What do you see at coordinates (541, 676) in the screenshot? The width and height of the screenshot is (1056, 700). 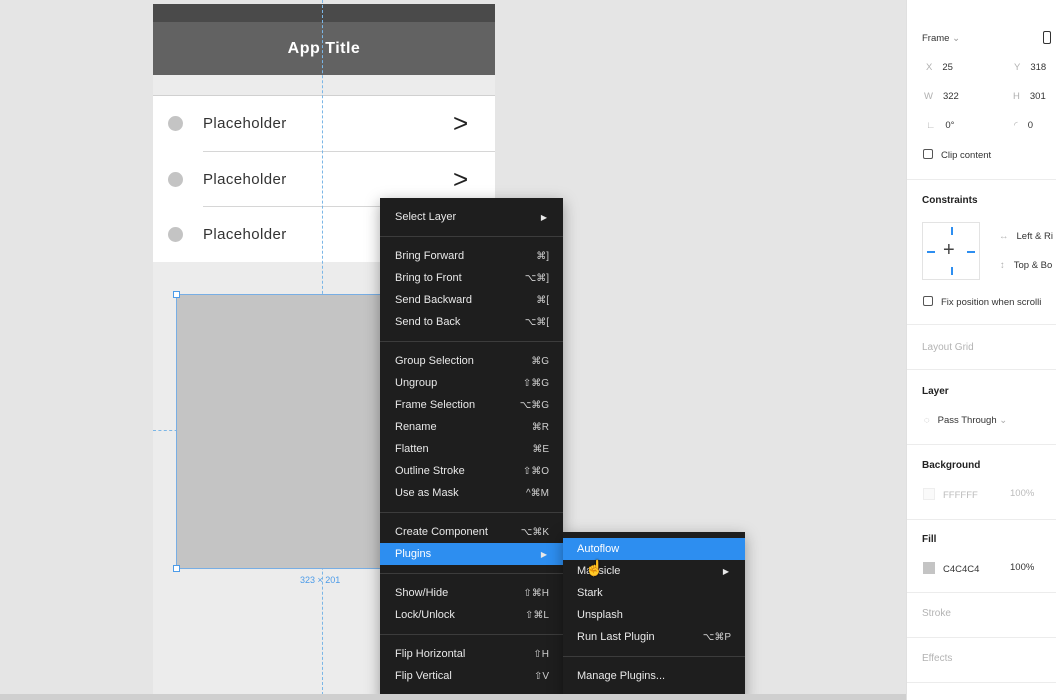 I see `menu-shortcut: ⇧V` at bounding box center [541, 676].